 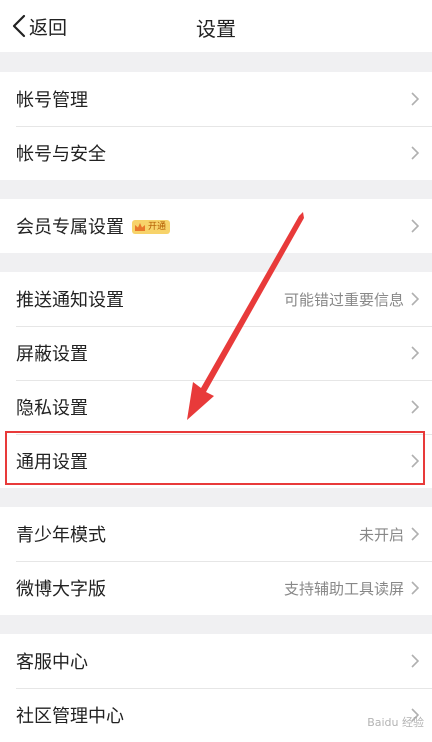 I want to click on settings-item-label: 微博大字版, so click(x=61, y=589).